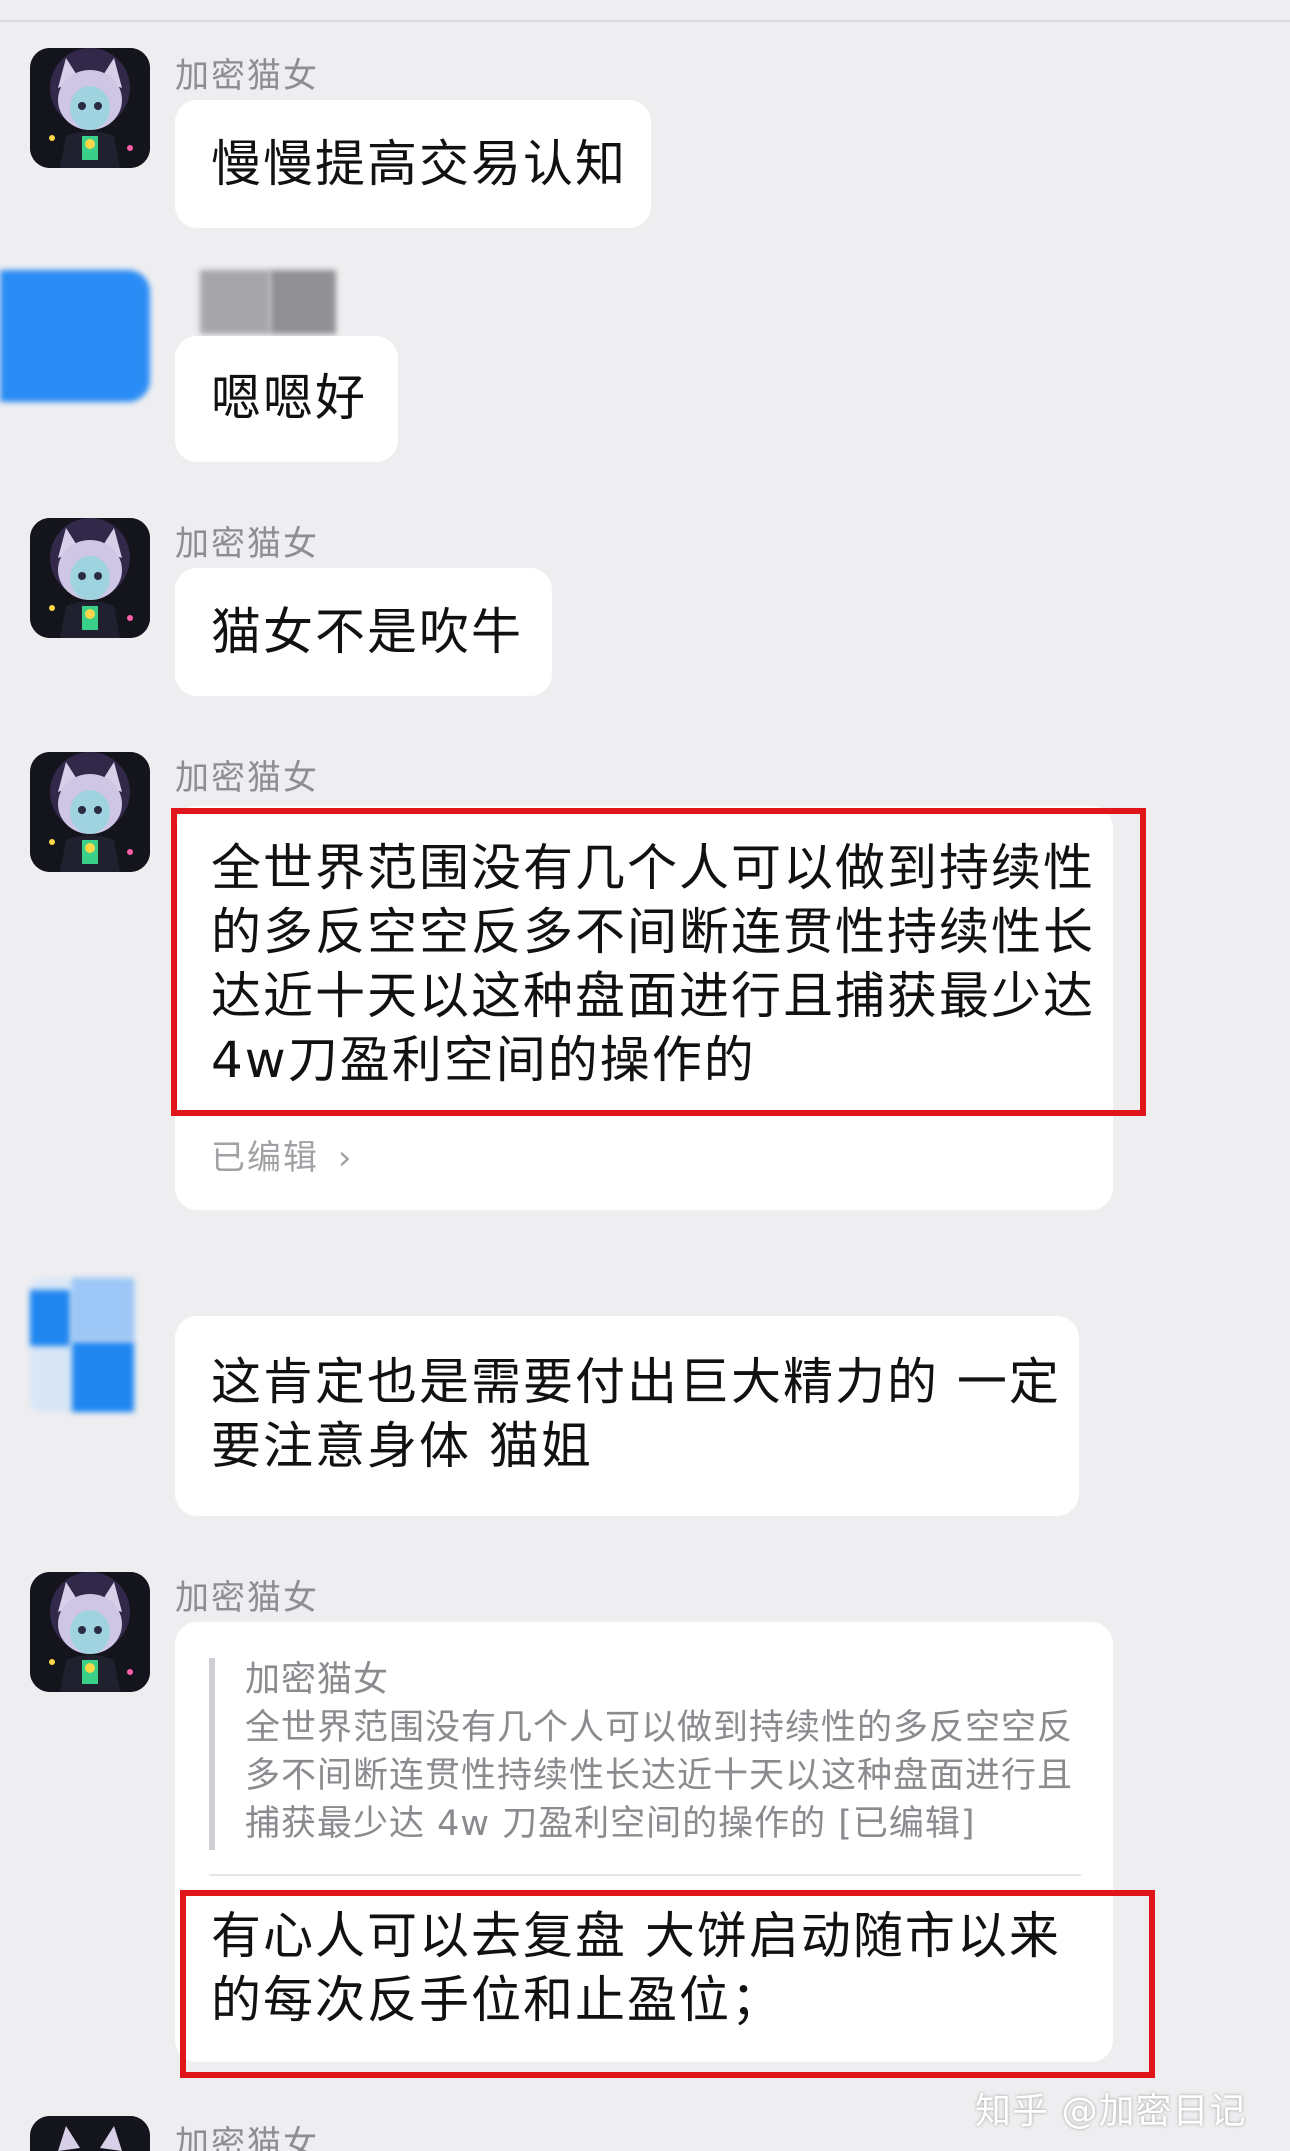  I want to click on blurred-avatar, so click(75, 336).